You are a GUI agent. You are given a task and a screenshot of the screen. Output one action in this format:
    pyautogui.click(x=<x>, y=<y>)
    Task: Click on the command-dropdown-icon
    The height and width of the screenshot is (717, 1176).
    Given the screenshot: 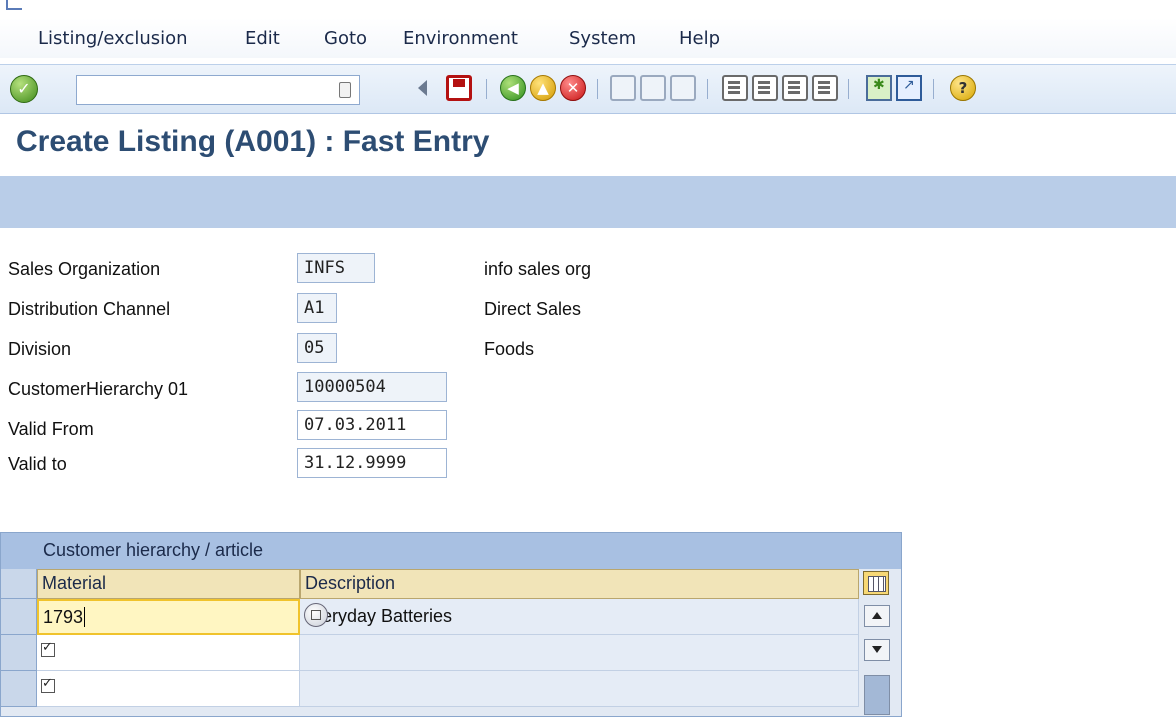 What is the action you would take?
    pyautogui.click(x=345, y=90)
    